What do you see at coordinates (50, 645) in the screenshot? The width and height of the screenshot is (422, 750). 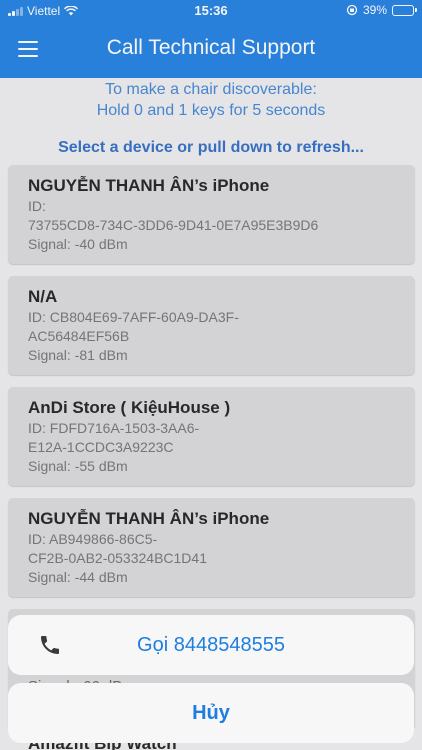 I see `phone-icon` at bounding box center [50, 645].